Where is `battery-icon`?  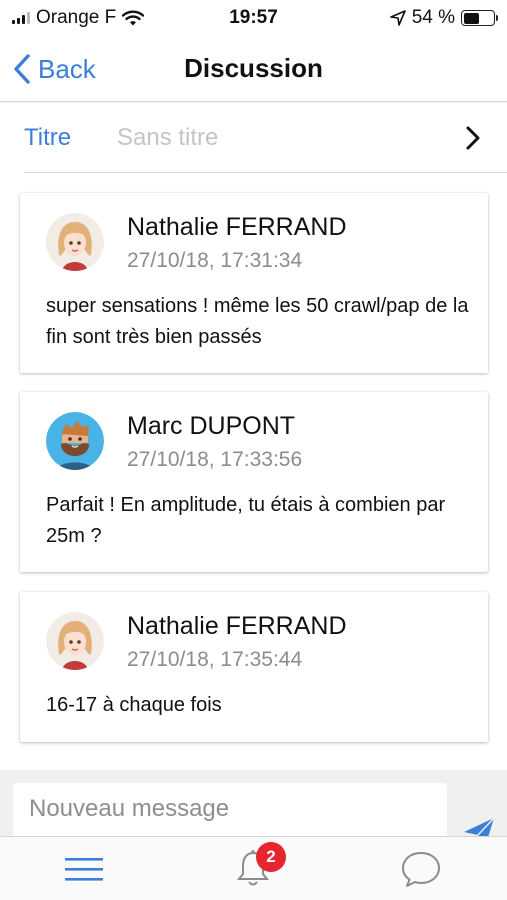 battery-icon is located at coordinates (479, 18).